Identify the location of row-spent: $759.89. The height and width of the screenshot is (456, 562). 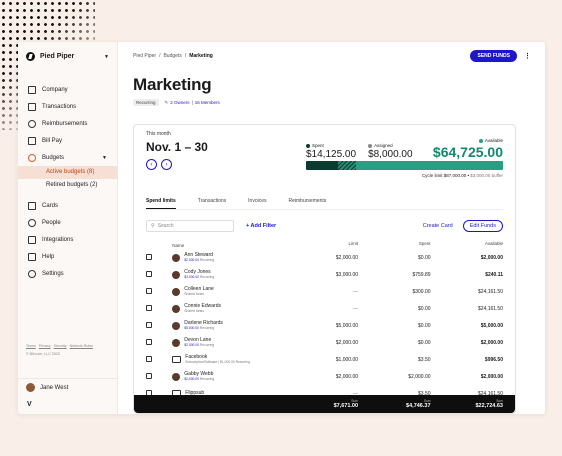
(421, 274).